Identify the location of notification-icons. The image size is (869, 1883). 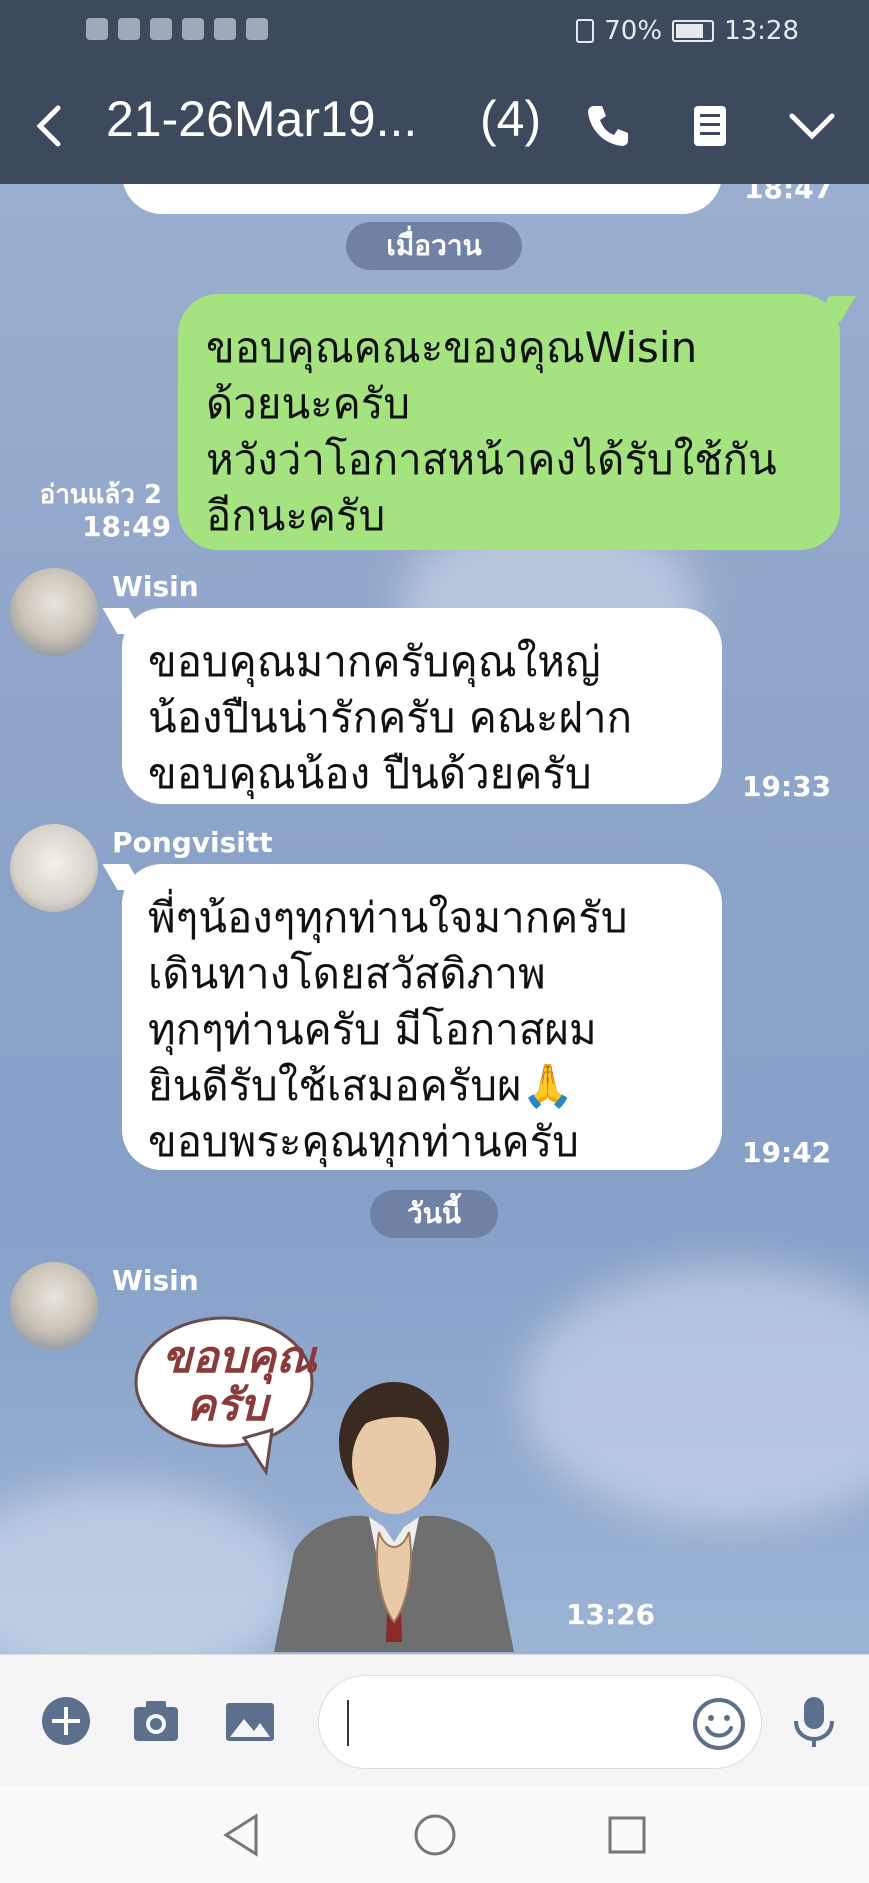
(177, 29).